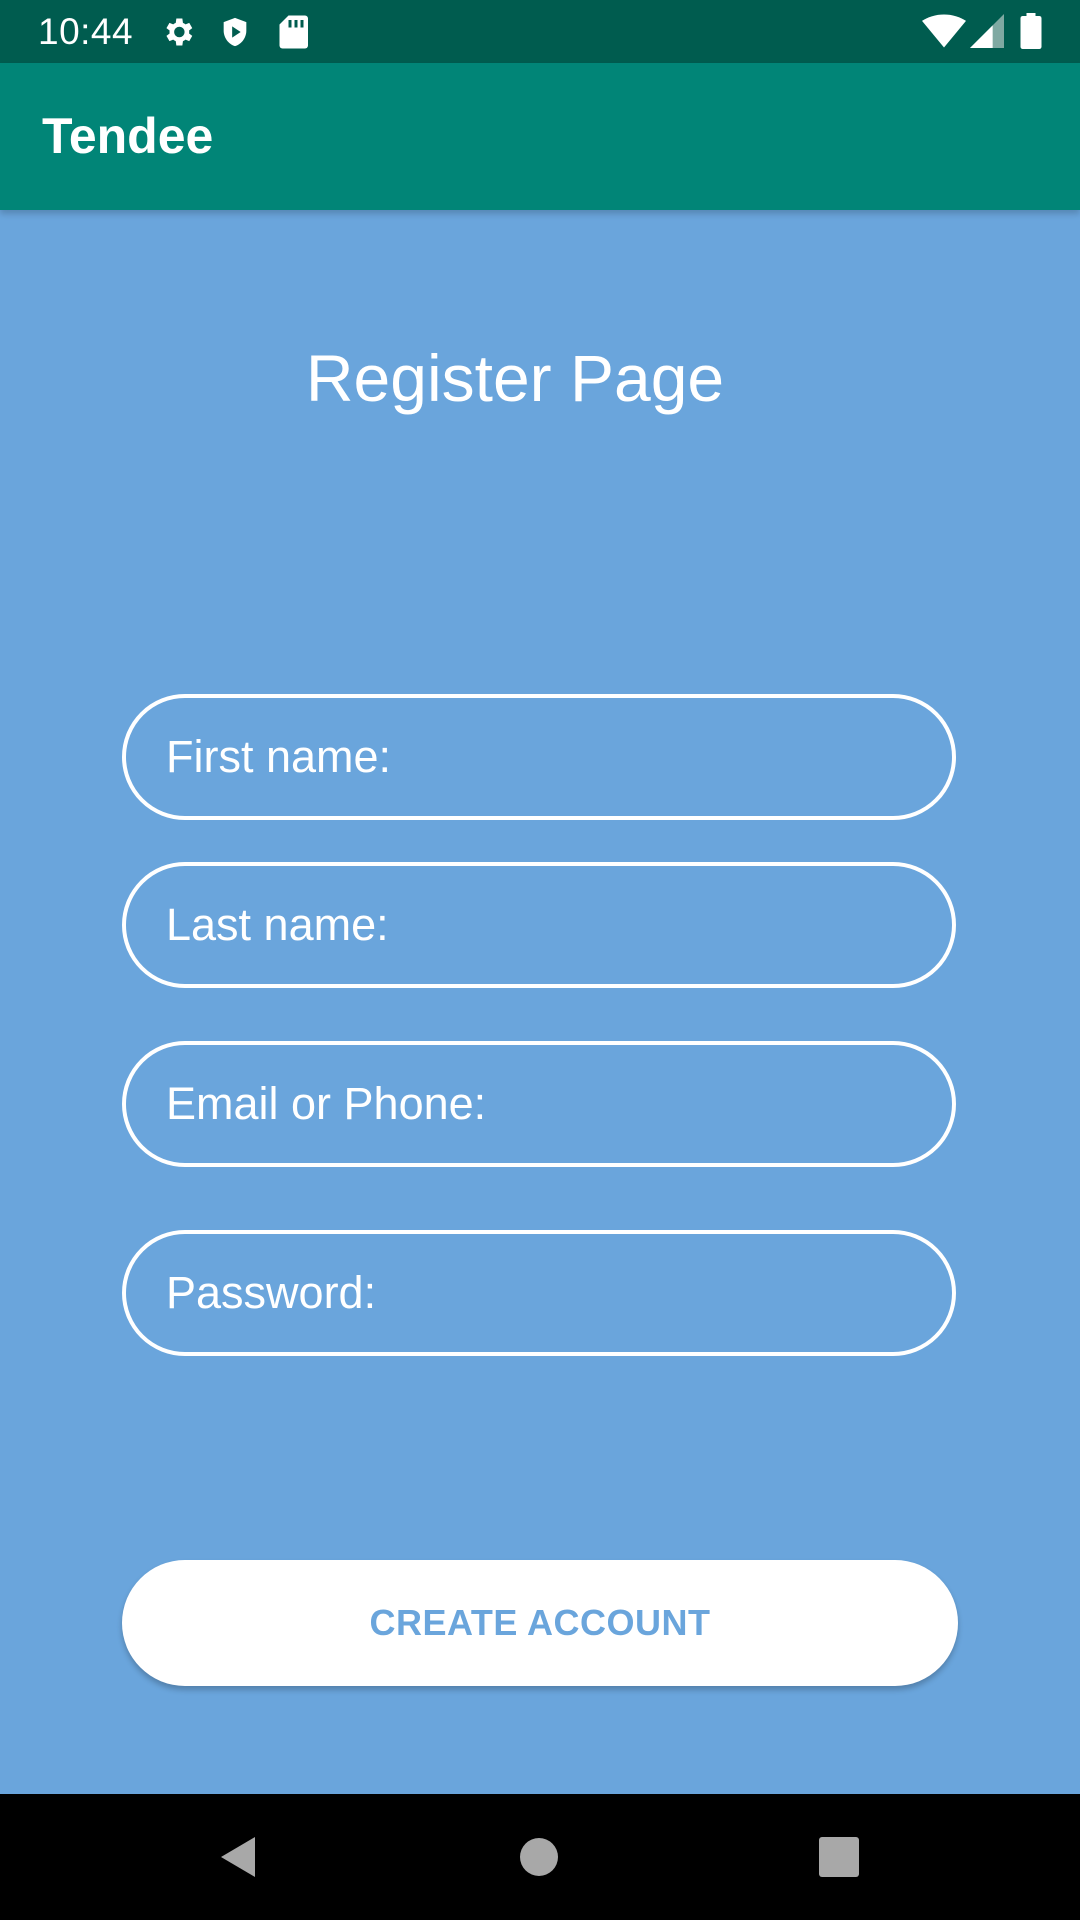 Image resolution: width=1080 pixels, height=1920 pixels. What do you see at coordinates (1031, 33) in the screenshot?
I see `battery-icon` at bounding box center [1031, 33].